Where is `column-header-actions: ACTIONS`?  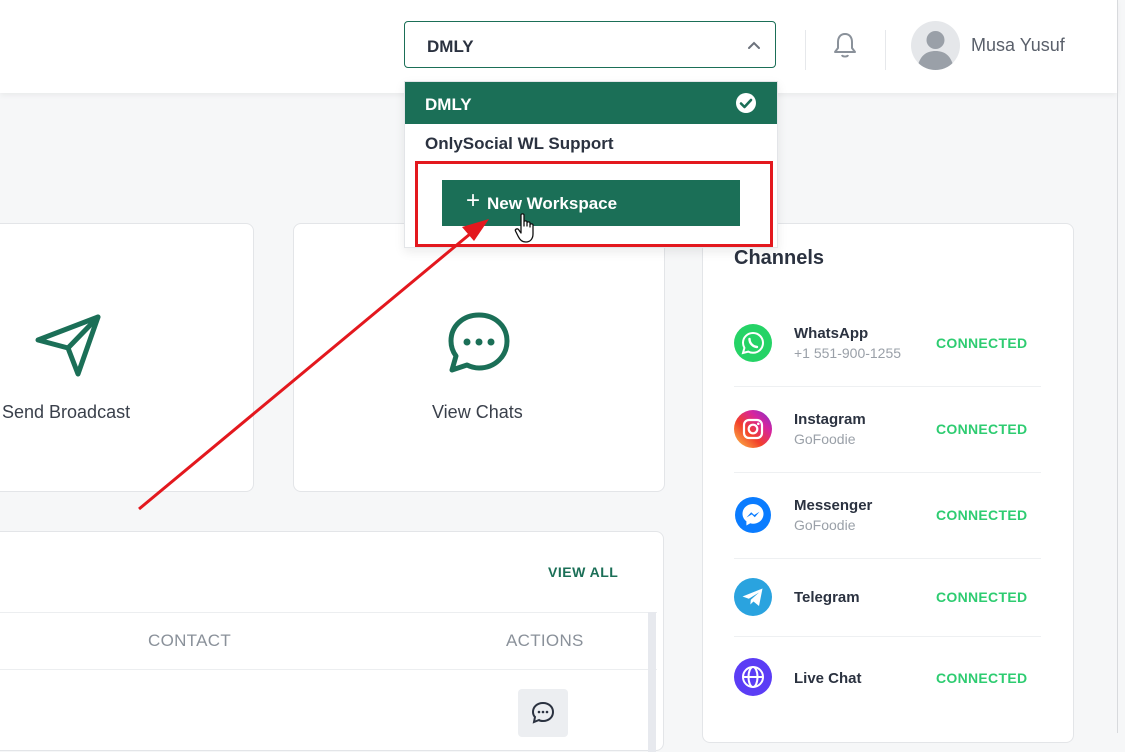
column-header-actions: ACTIONS is located at coordinates (545, 640).